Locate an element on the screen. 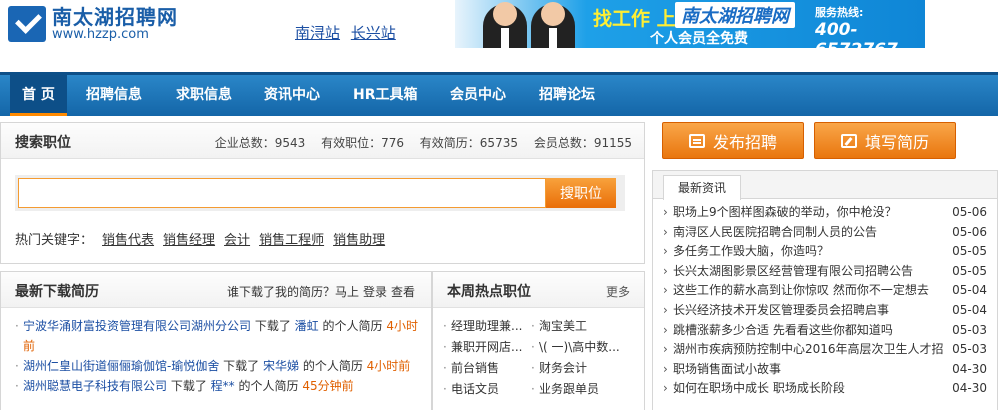  list-item: 职场销售面试小故事 04-30 is located at coordinates (825, 370).